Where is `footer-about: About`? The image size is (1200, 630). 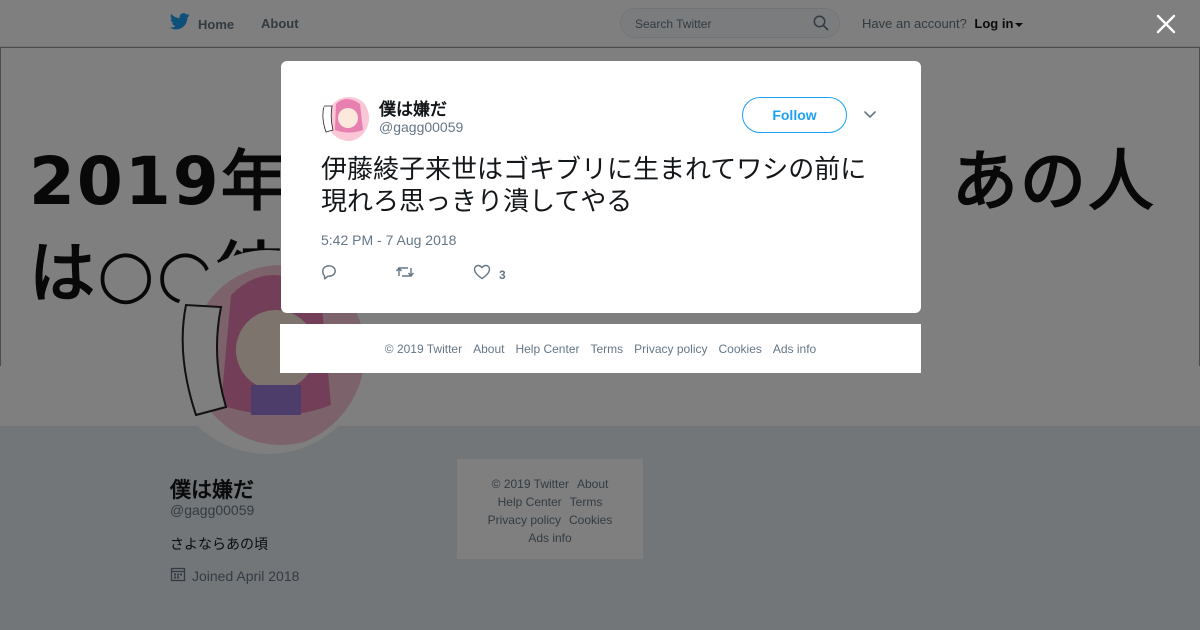 footer-about: About is located at coordinates (488, 349).